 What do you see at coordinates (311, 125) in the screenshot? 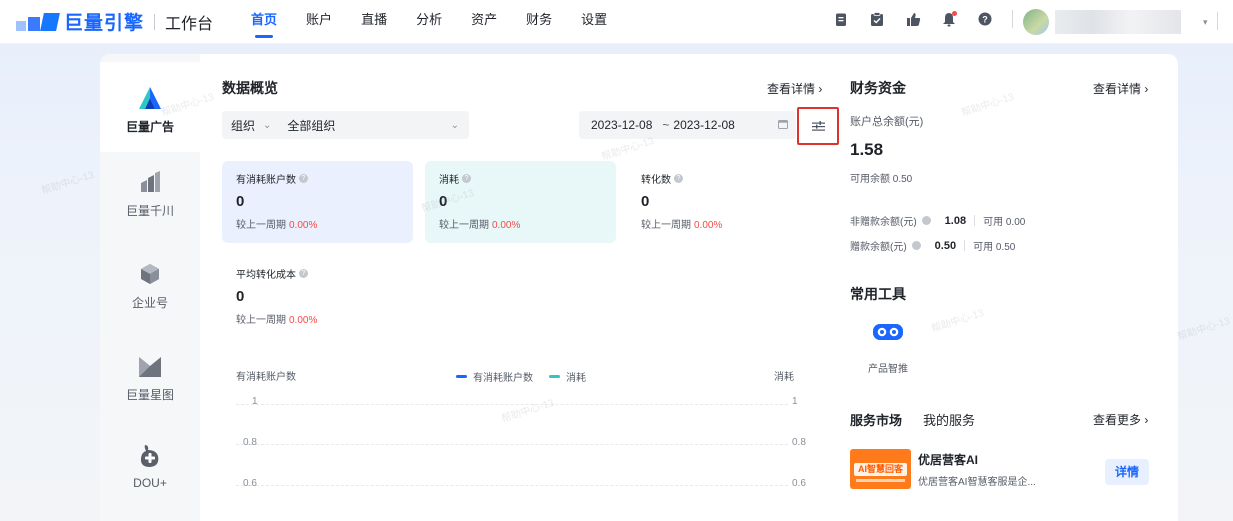
I see `org-select-value: 全部组织` at bounding box center [311, 125].